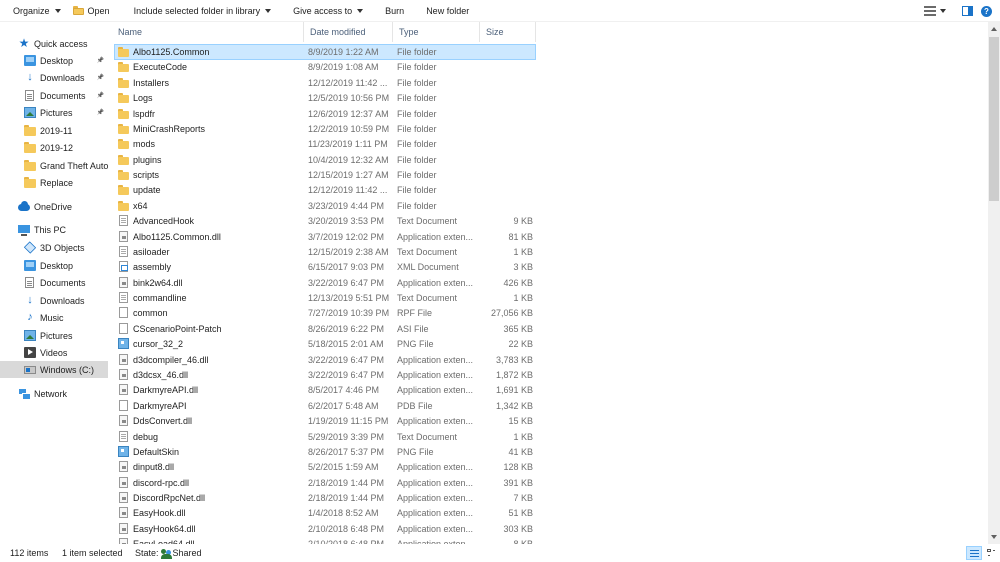 The height and width of the screenshot is (562, 1000). What do you see at coordinates (62, 247) in the screenshot?
I see `nav-item-label: 3D Objects` at bounding box center [62, 247].